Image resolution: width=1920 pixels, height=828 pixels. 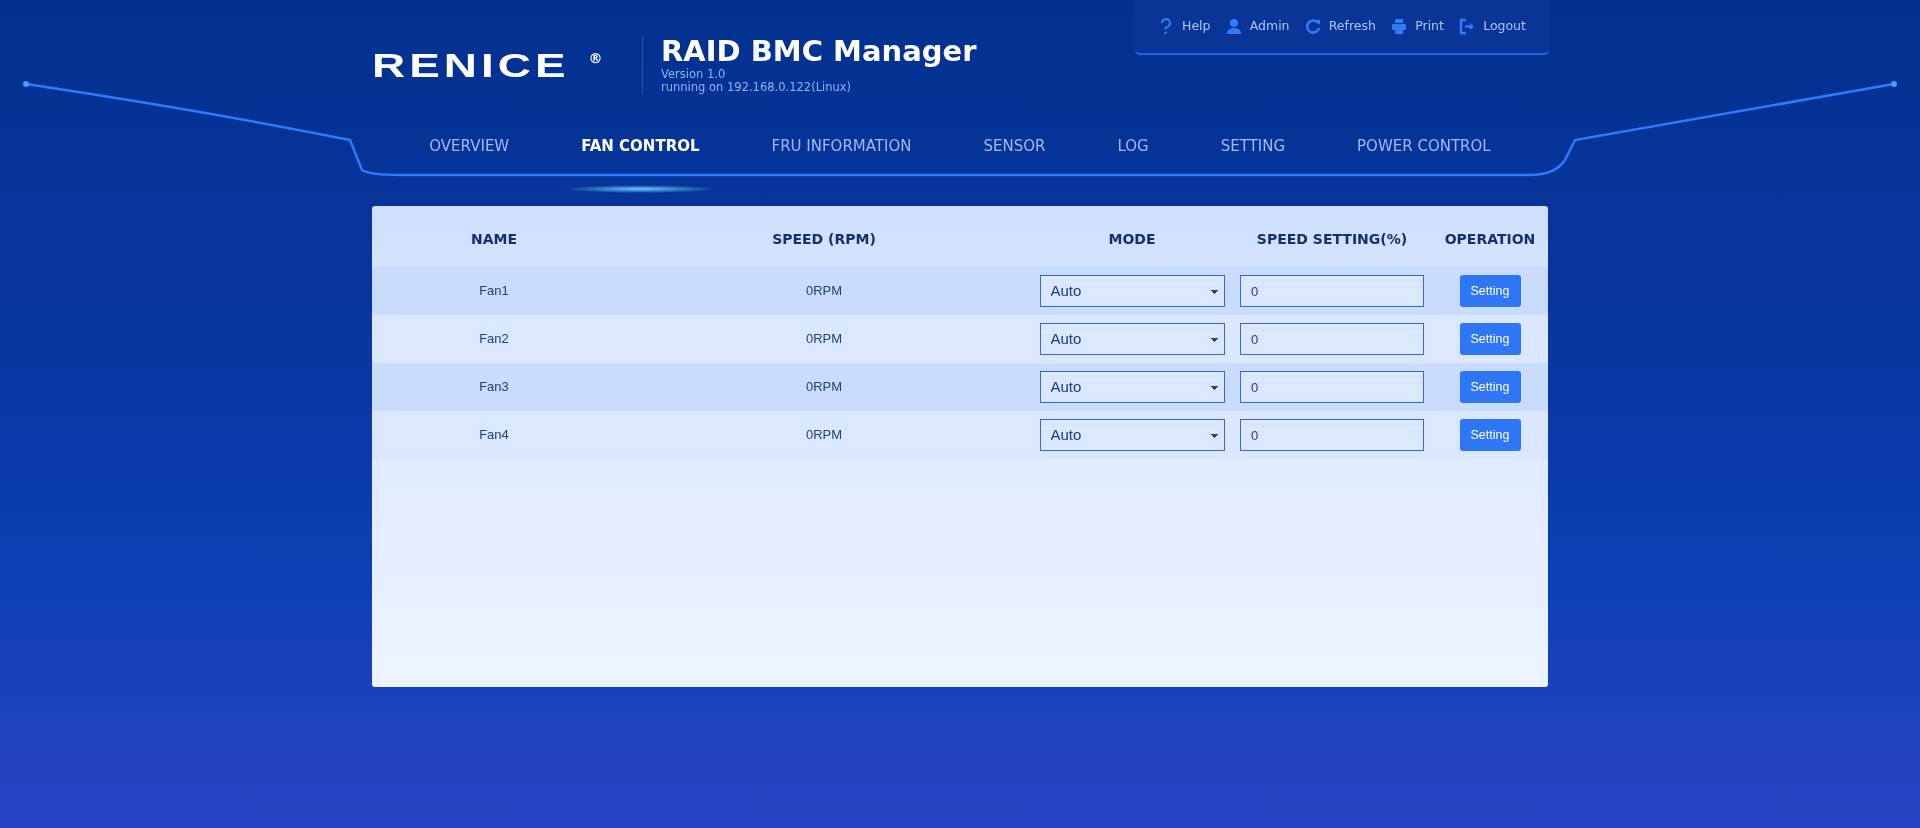 What do you see at coordinates (1257, 26) in the screenshot?
I see `user-link: Admin` at bounding box center [1257, 26].